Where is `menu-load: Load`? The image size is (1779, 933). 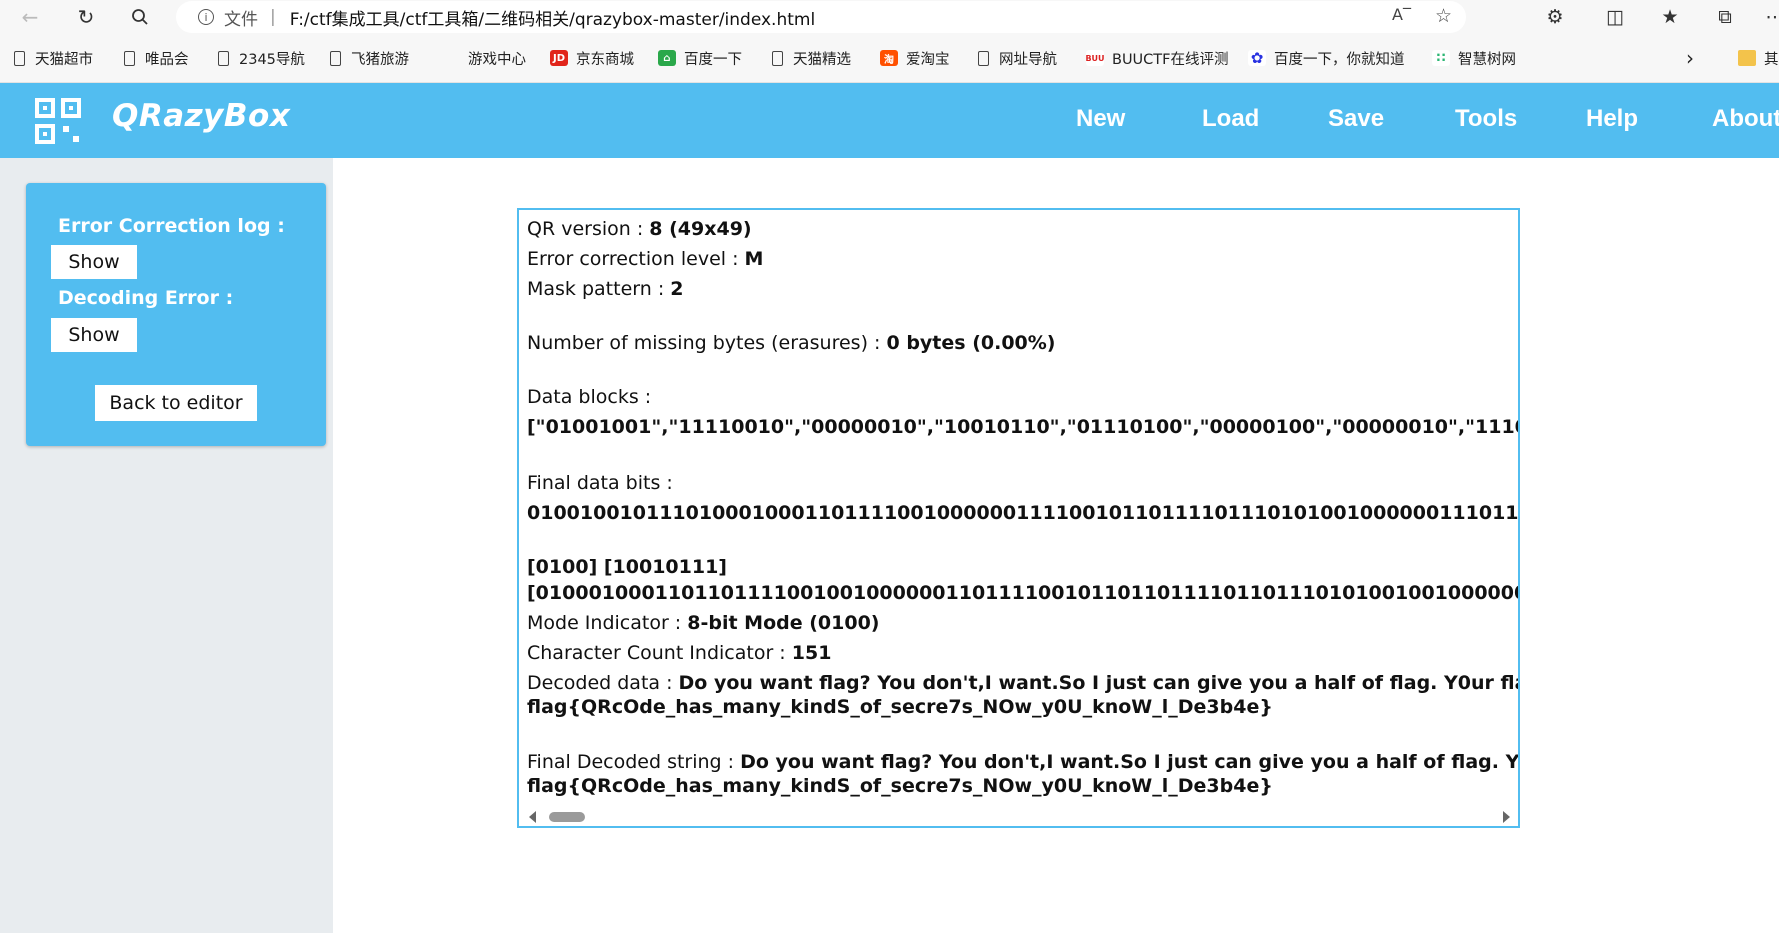 menu-load: Load is located at coordinates (1230, 119).